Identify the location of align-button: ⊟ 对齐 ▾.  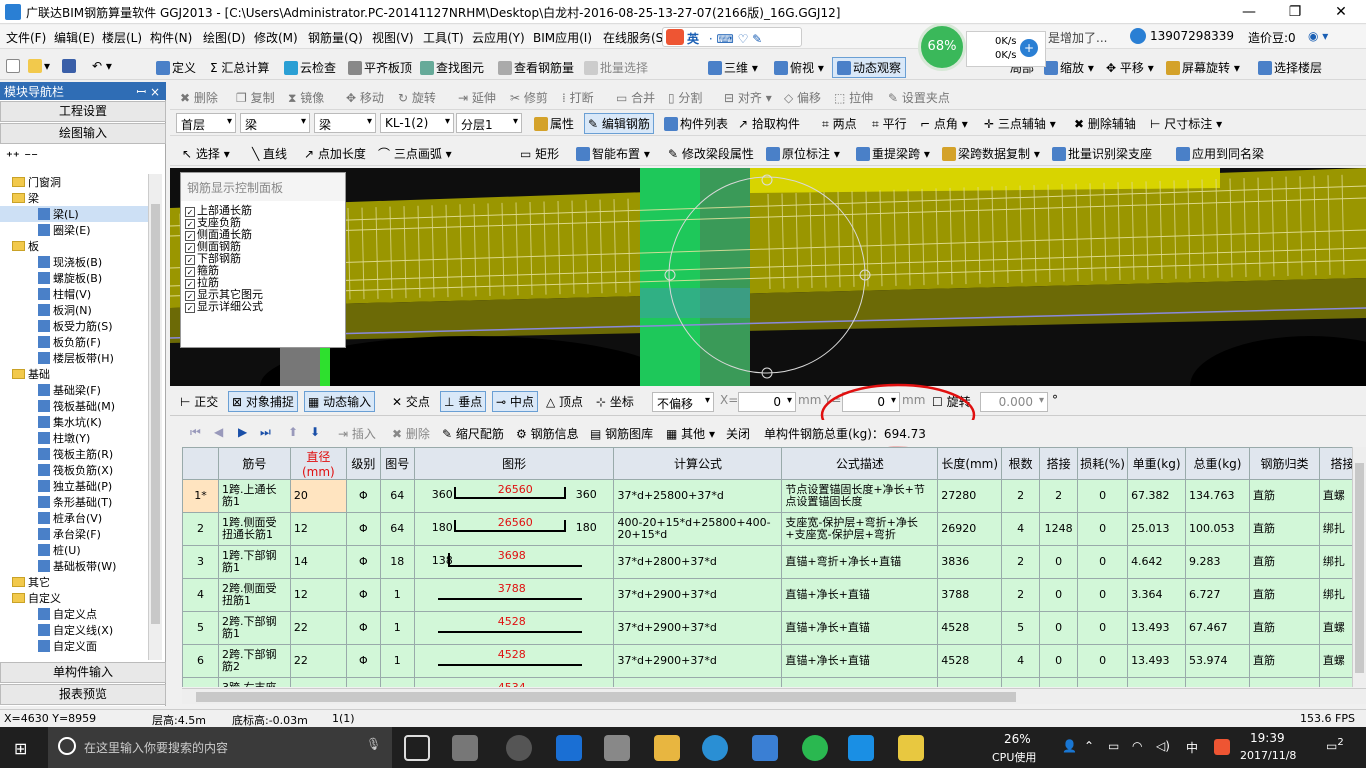
(748, 97).